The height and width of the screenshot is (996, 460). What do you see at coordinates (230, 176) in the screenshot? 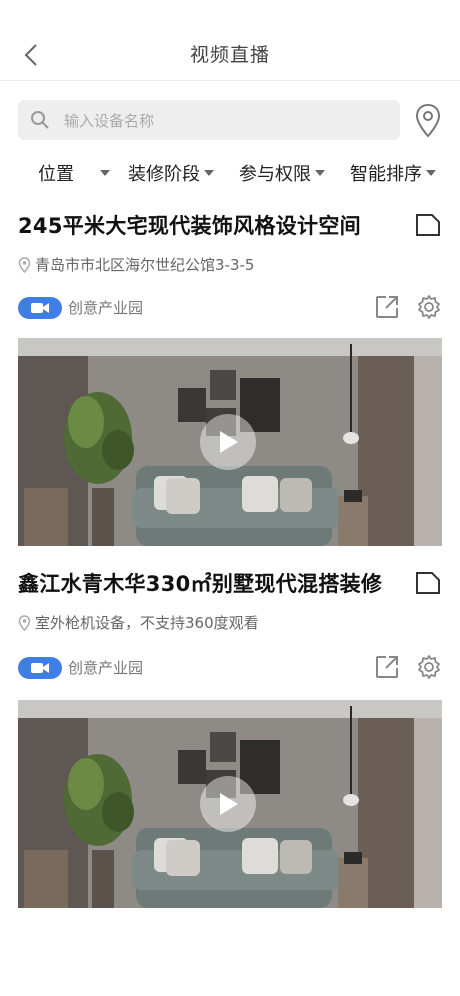
I see `filter-bar: 位置 装修阶段 参与权限 智能排序` at bounding box center [230, 176].